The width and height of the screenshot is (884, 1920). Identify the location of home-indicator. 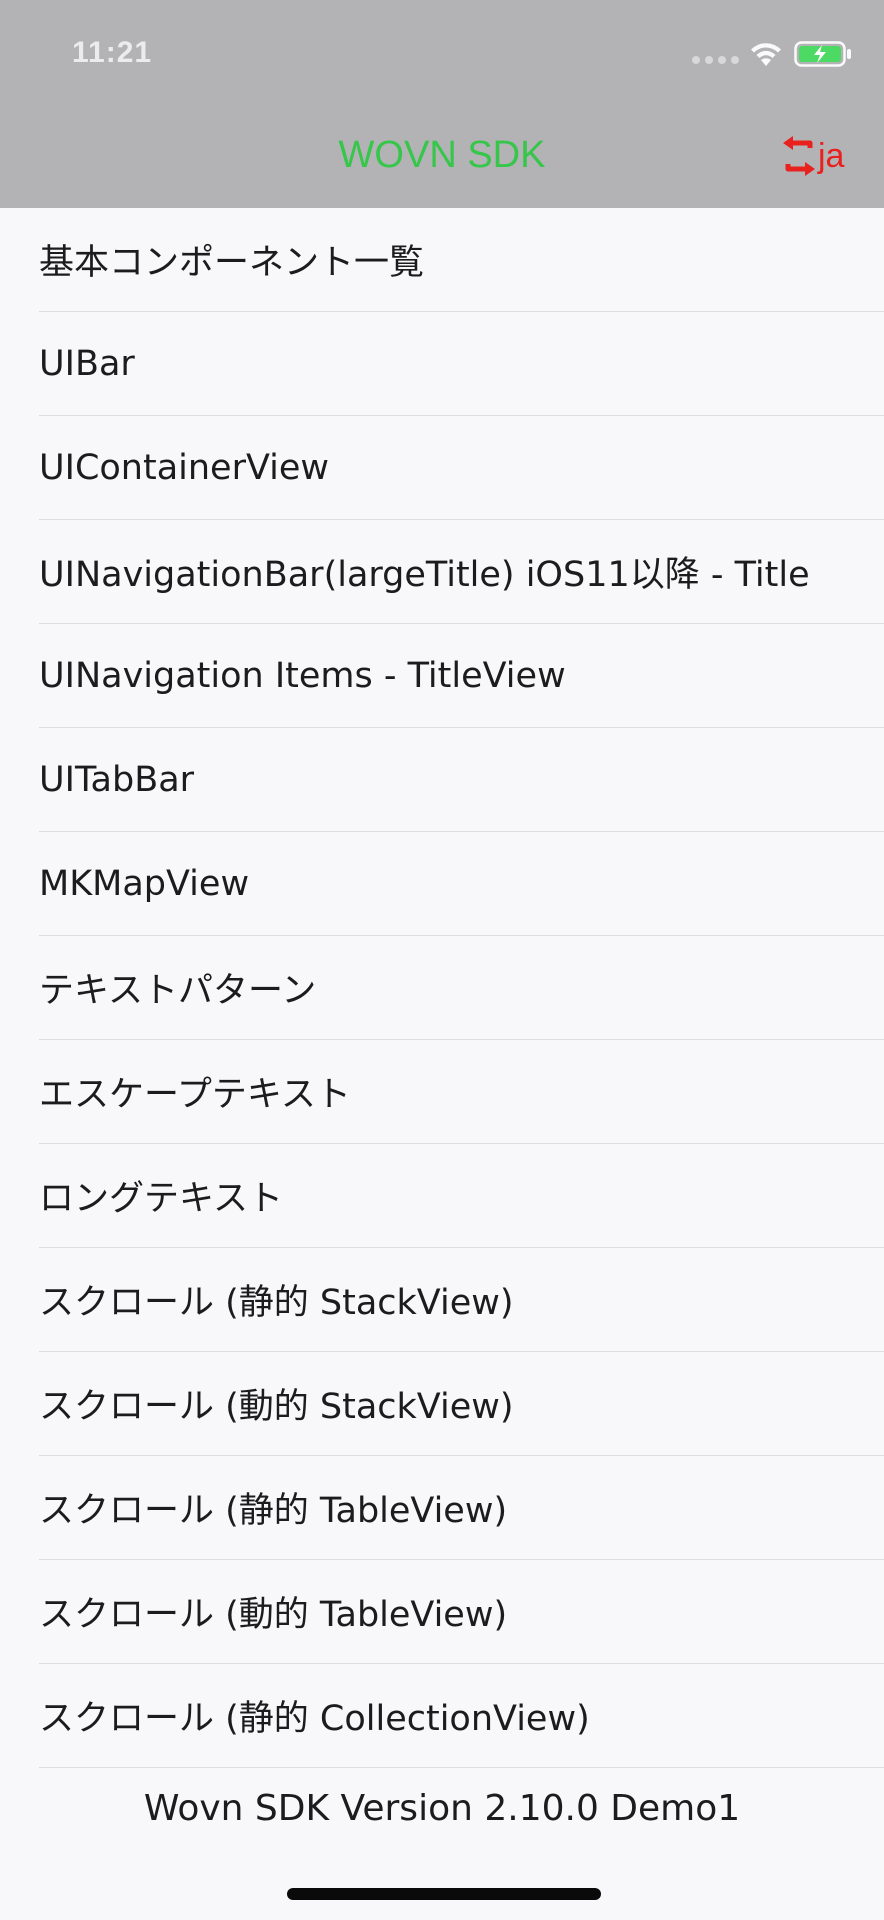
(444, 1894).